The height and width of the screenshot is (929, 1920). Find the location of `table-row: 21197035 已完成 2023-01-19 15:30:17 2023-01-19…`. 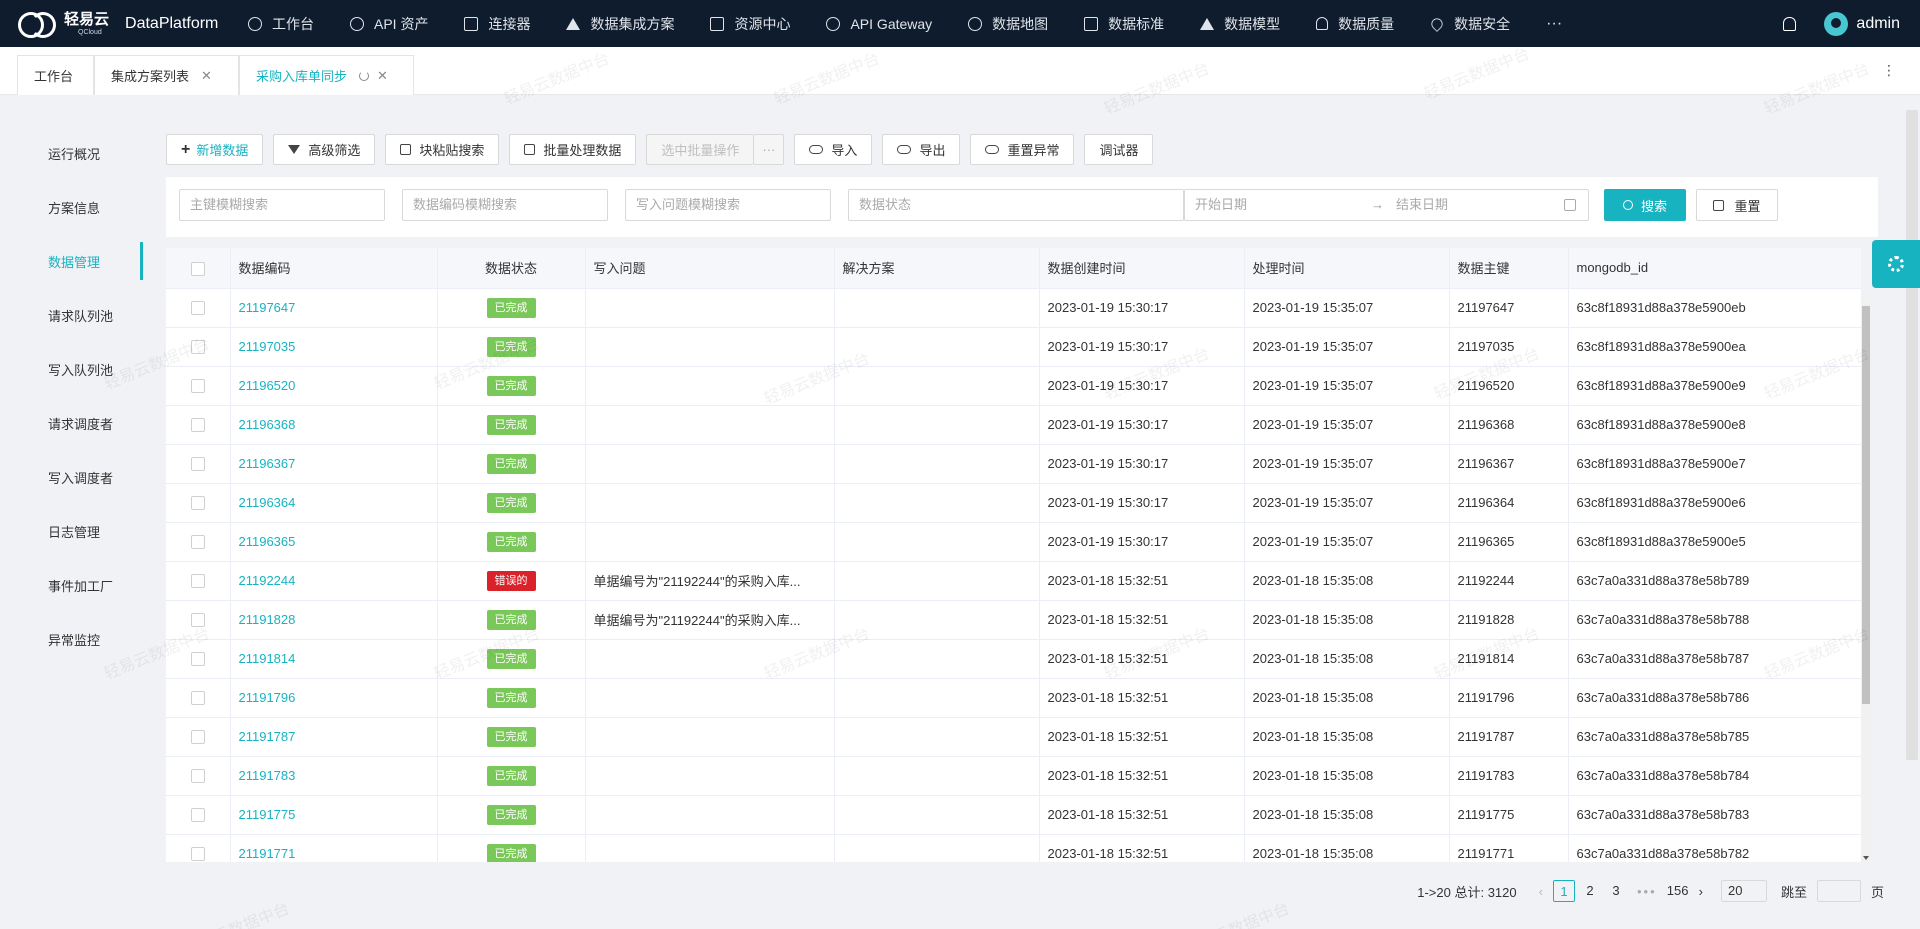

table-row: 21197035 已完成 2023-01-19 15:30:17 2023-01-19… is located at coordinates (1013, 347).